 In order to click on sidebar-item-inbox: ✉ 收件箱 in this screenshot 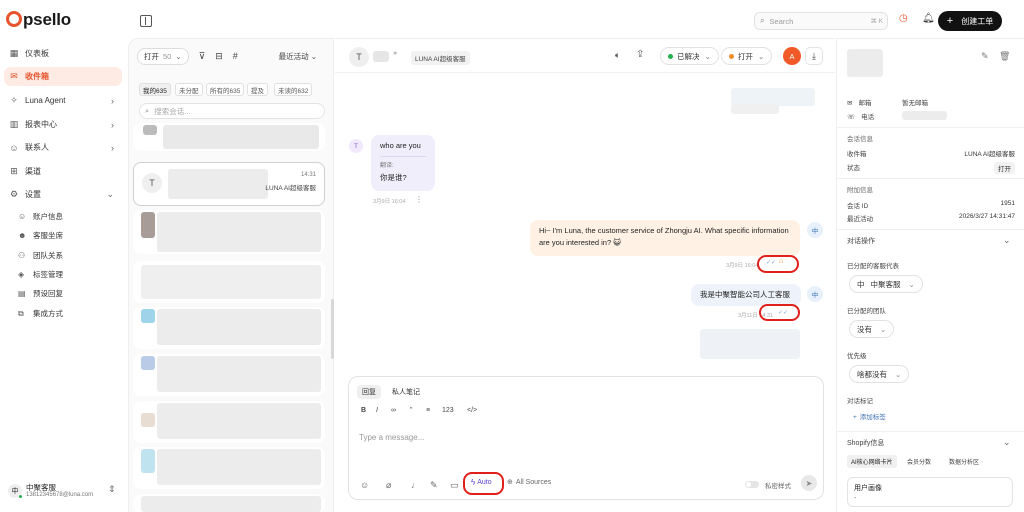, I will do `click(63, 76)`.